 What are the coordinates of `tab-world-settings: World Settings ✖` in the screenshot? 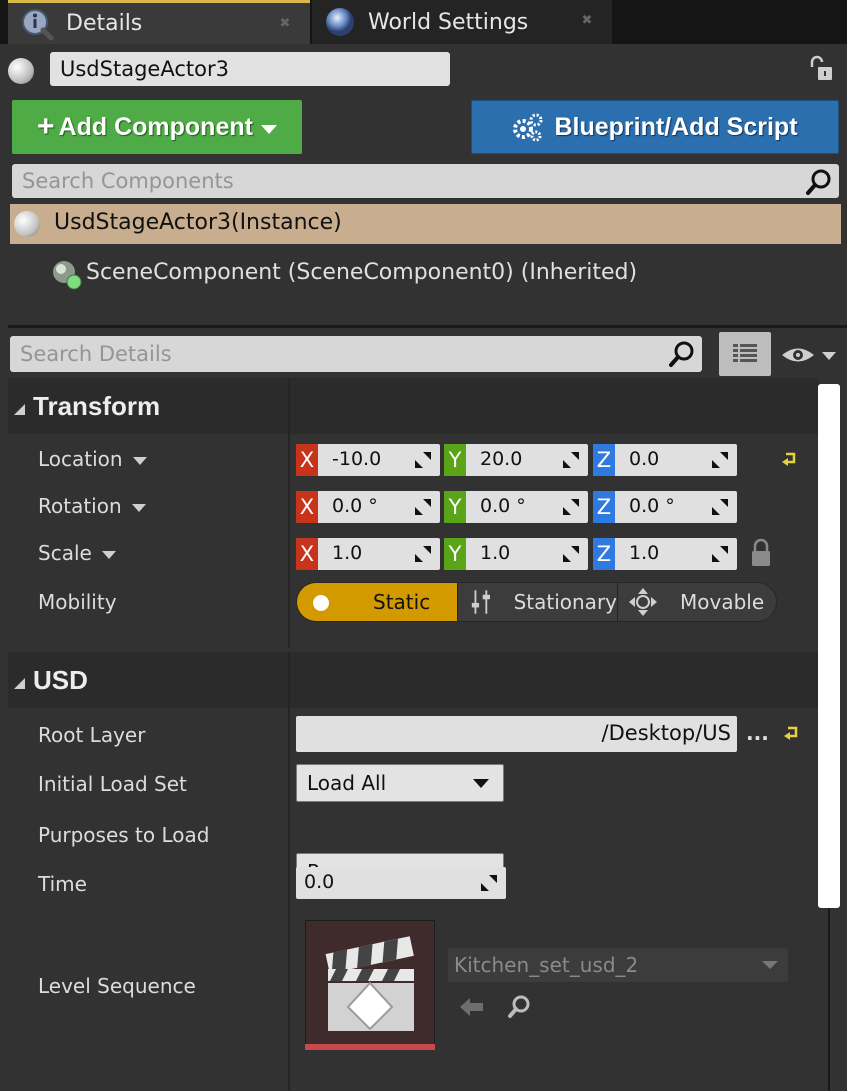 It's located at (462, 22).